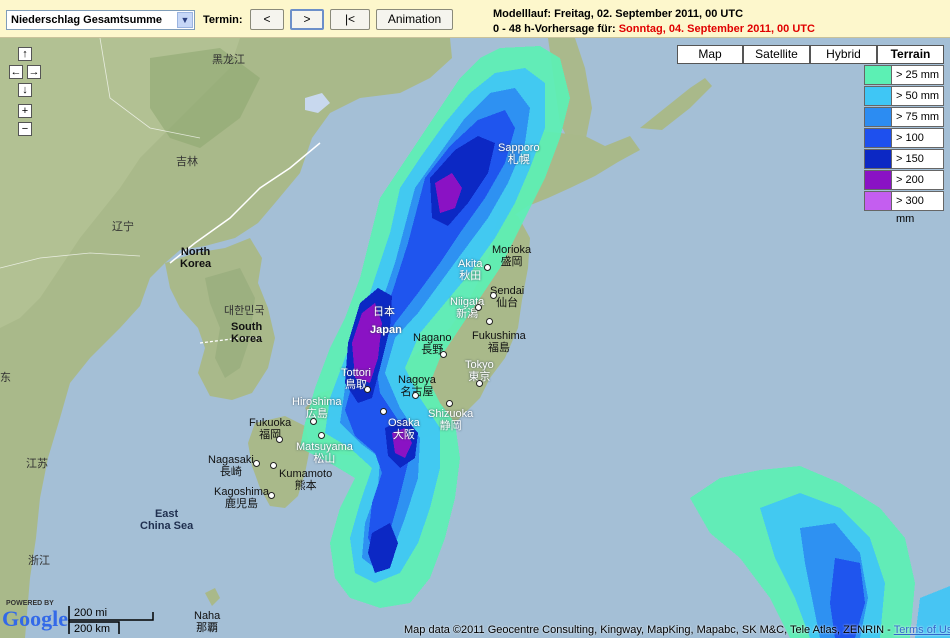 The width and height of the screenshot is (950, 638). I want to click on city-marker-nagasaki, so click(256, 463).